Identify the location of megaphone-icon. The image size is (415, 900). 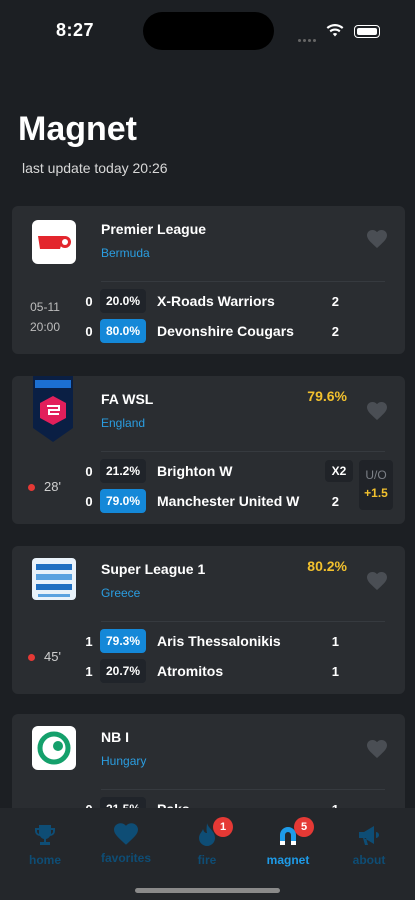
(369, 835).